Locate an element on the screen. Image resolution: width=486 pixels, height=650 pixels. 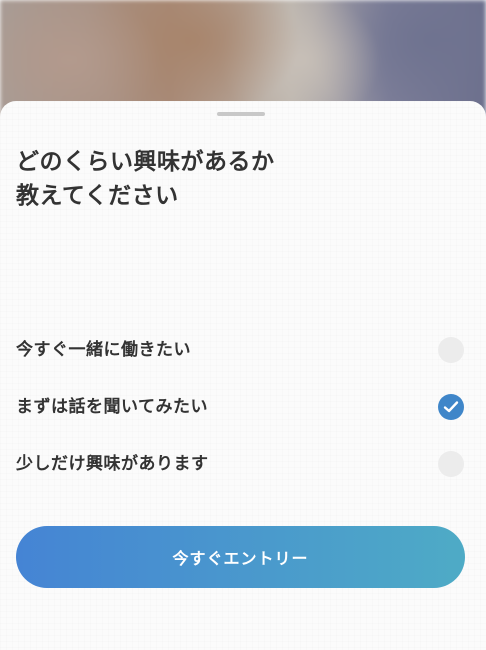
entry-now-button: 今すぐエントリー is located at coordinates (240, 557).